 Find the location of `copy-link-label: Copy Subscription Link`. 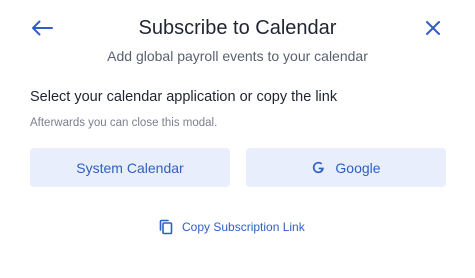

copy-link-label: Copy Subscription Link is located at coordinates (243, 227).